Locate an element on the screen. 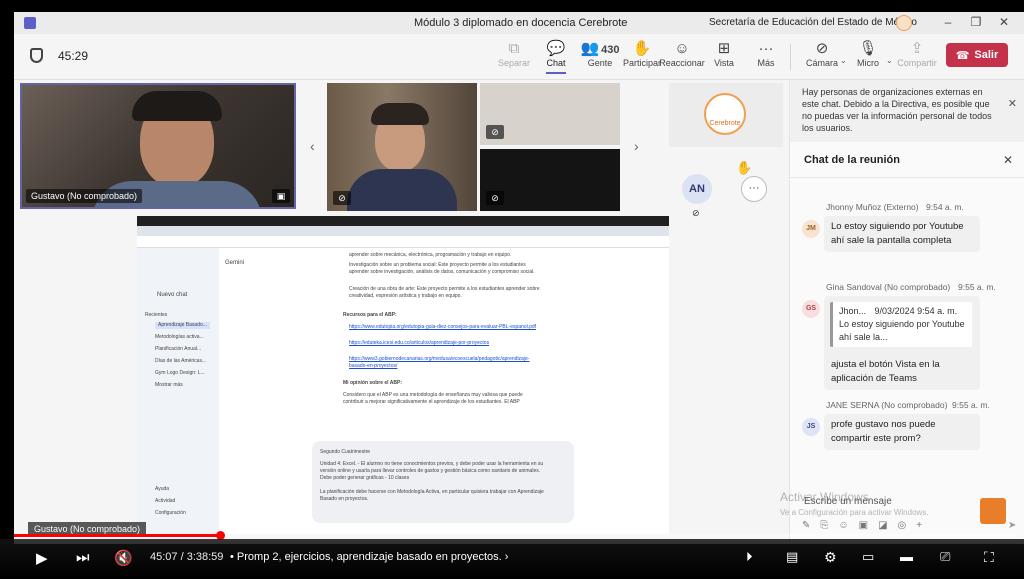 The width and height of the screenshot is (1024, 579). shared-browser-tabs is located at coordinates (403, 231).